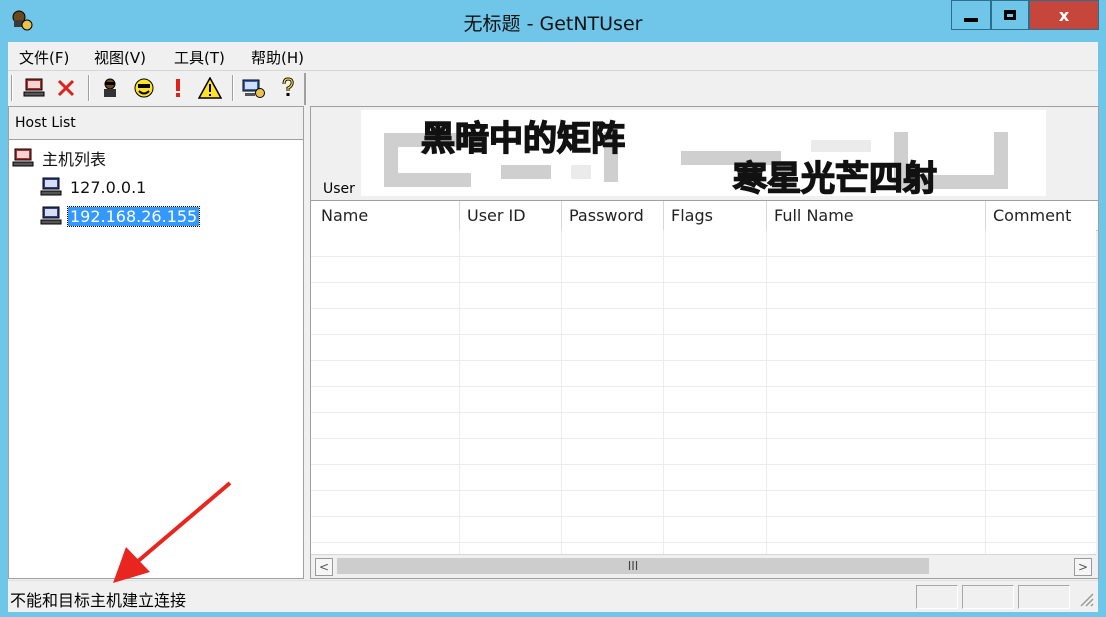 The image size is (1106, 617). What do you see at coordinates (74, 159) in the screenshot?
I see `tree-root-label: 主机列表` at bounding box center [74, 159].